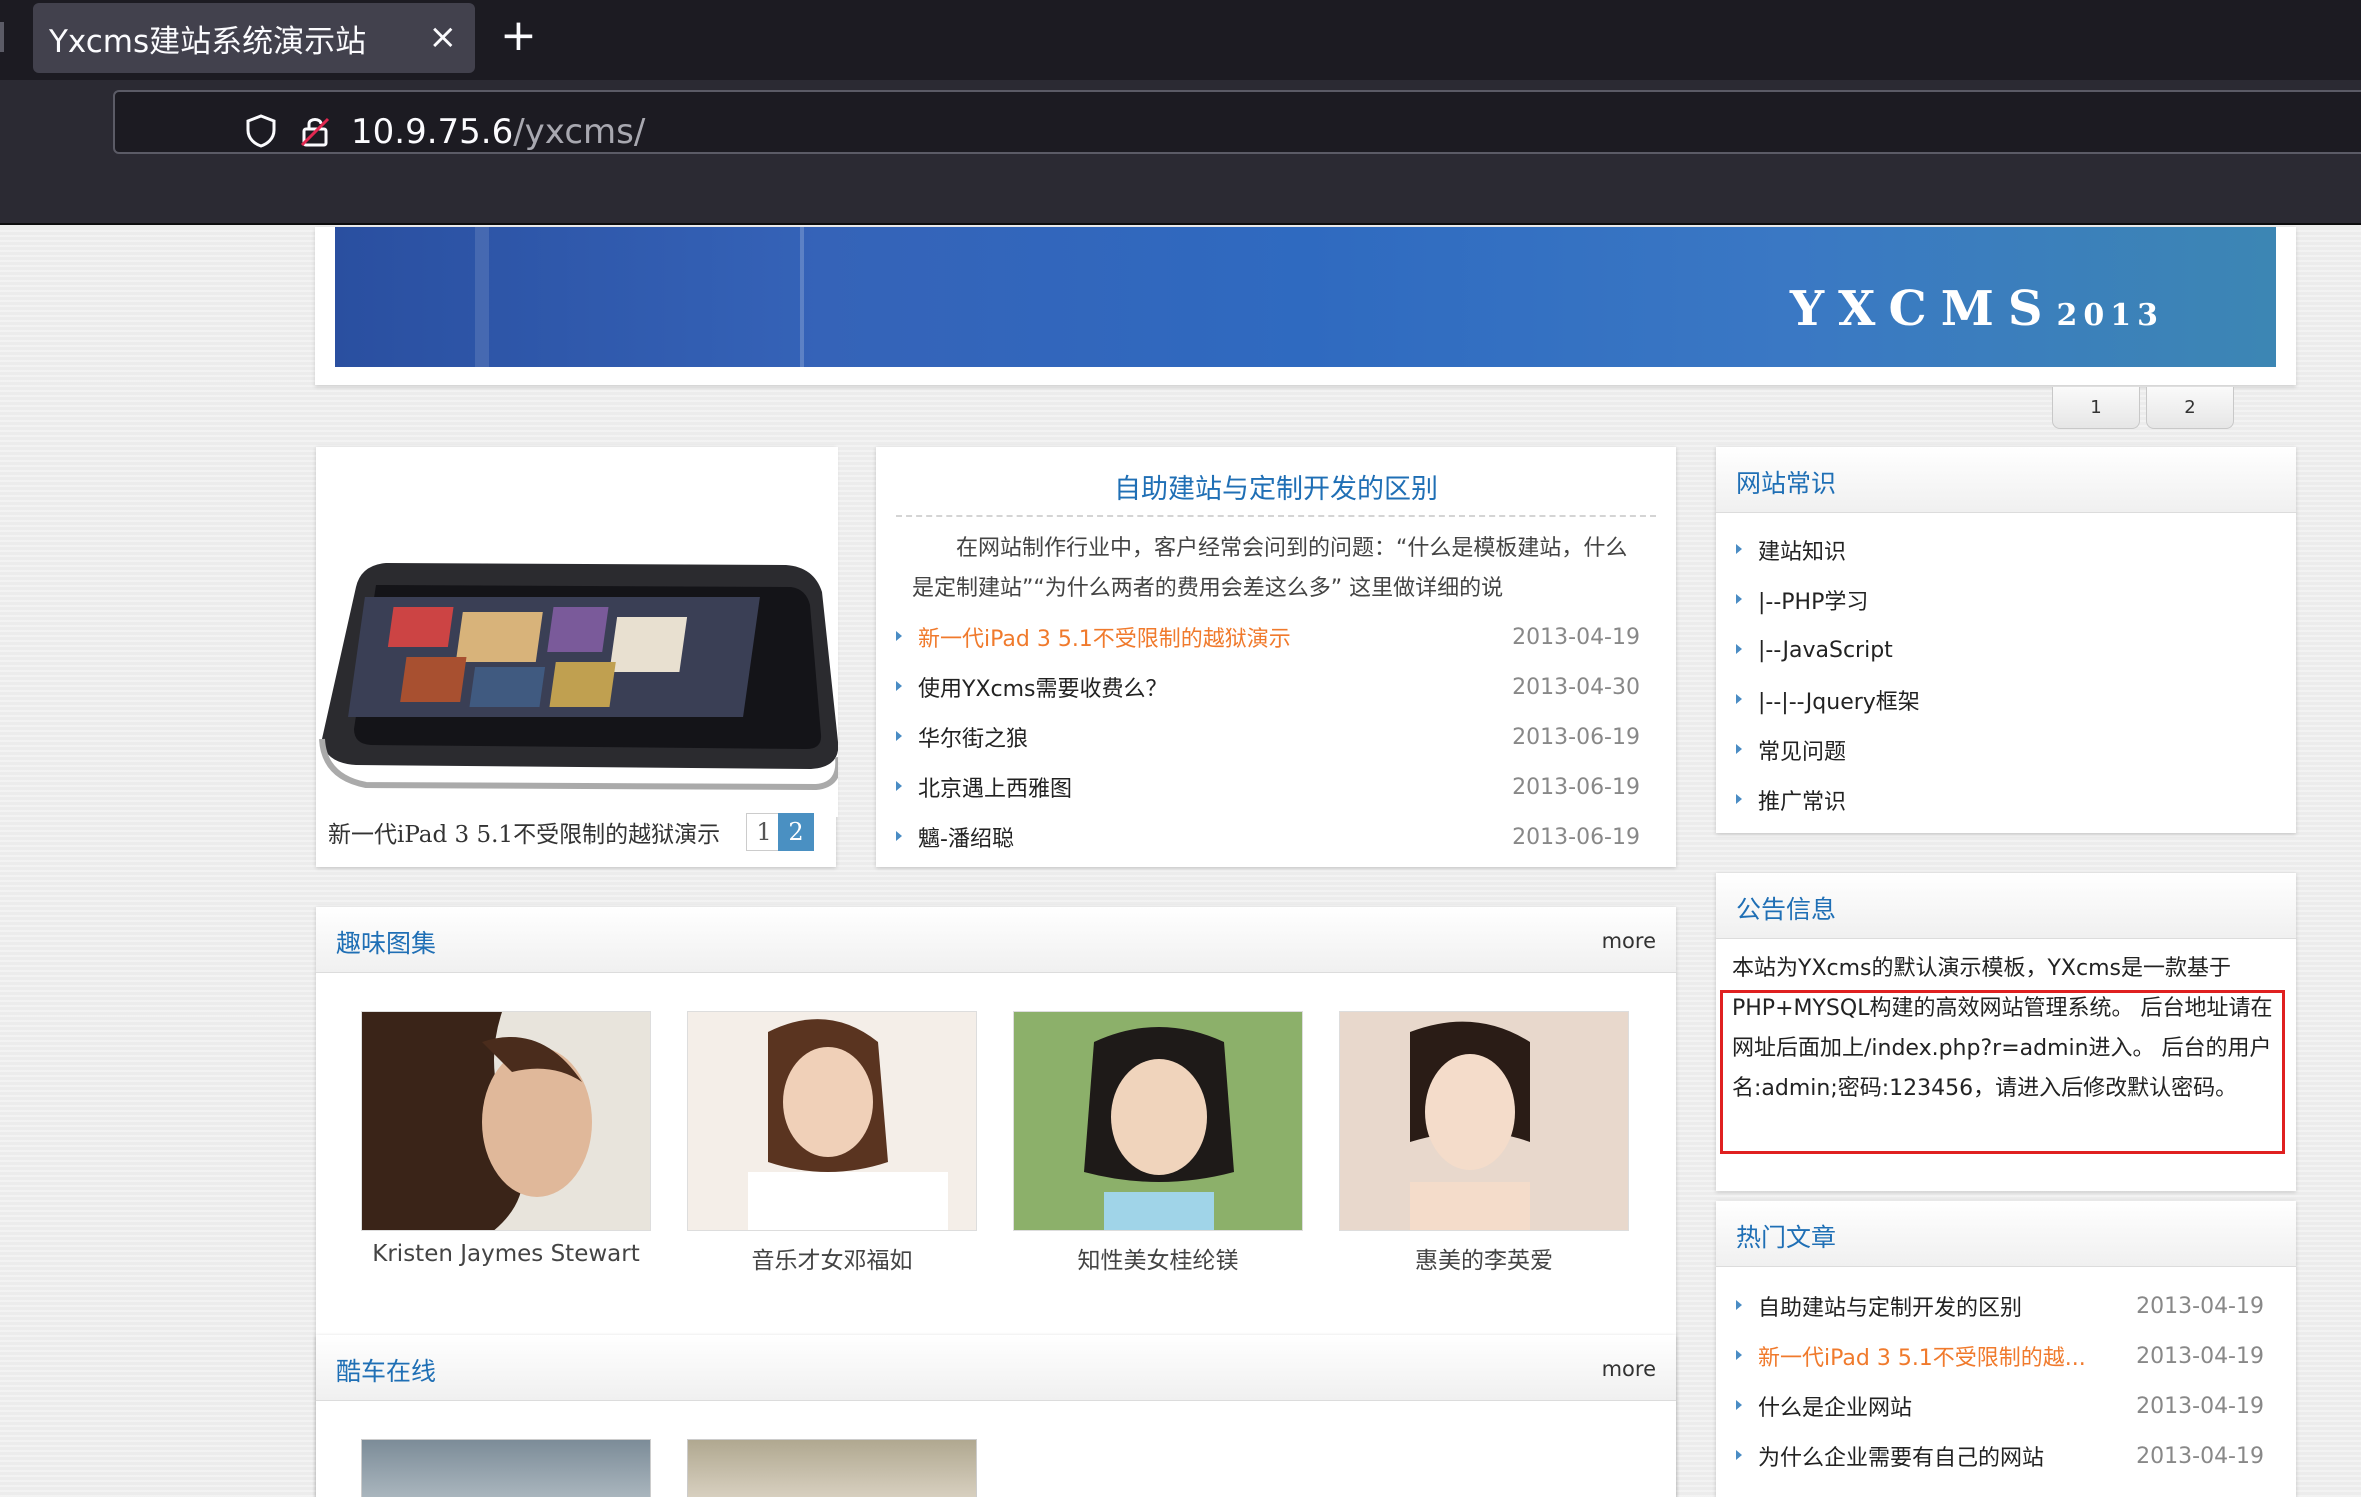 The height and width of the screenshot is (1497, 2361). Describe the element at coordinates (2006, 550) in the screenshot. I see `category-item: 建站知识` at that location.